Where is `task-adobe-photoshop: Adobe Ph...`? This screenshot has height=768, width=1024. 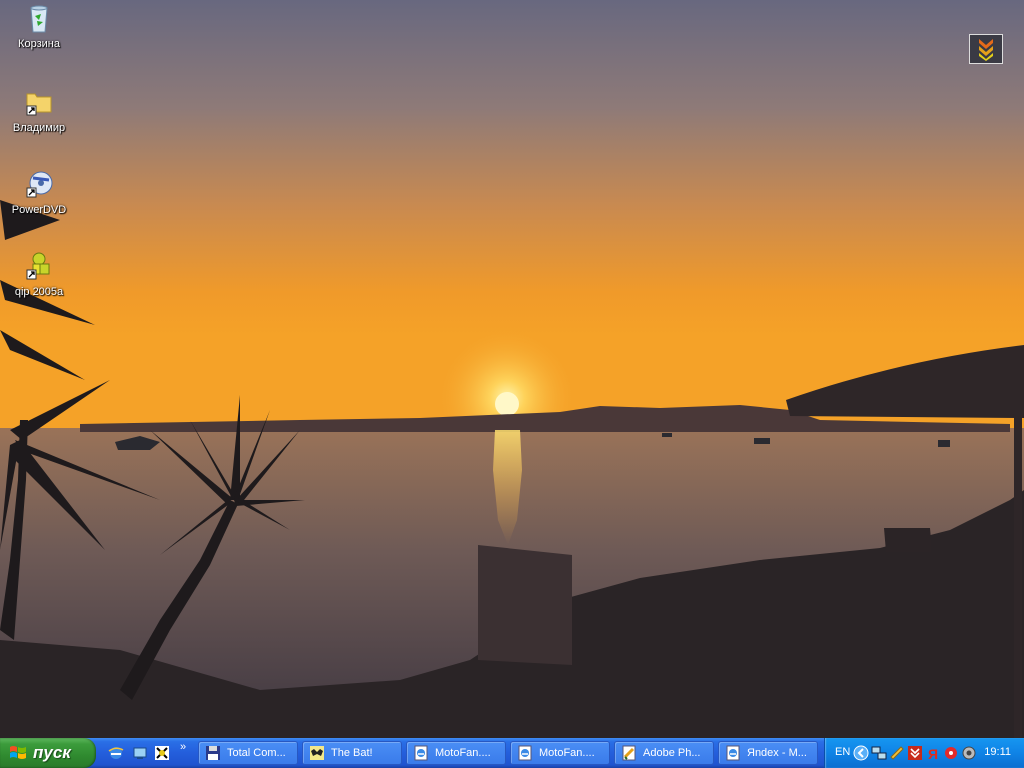
task-adobe-photoshop: Adobe Ph... is located at coordinates (664, 753).